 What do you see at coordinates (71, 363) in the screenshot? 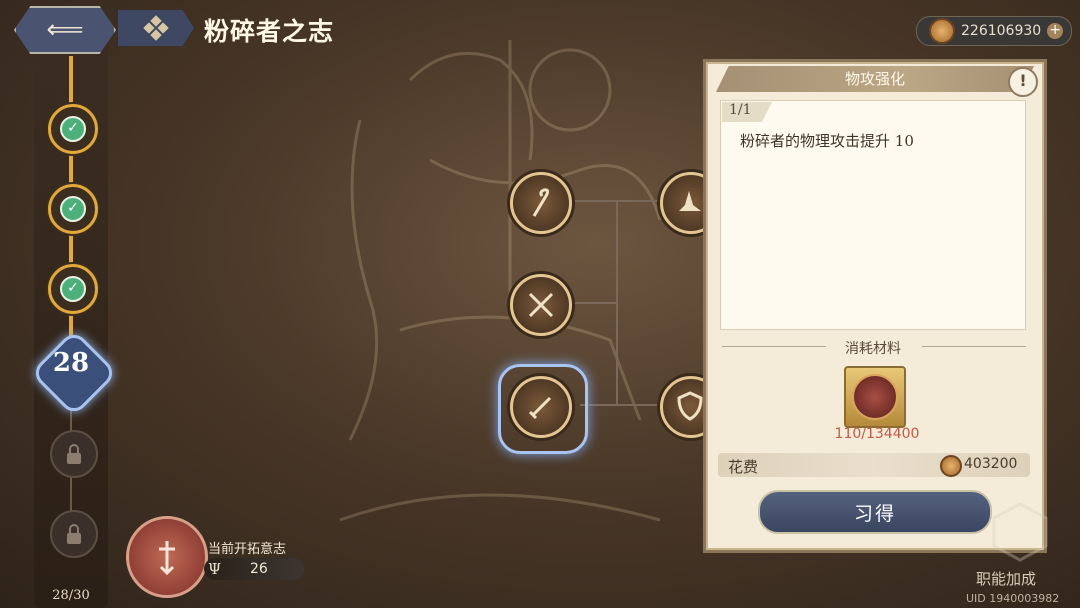
I see `current-level-number: 28` at bounding box center [71, 363].